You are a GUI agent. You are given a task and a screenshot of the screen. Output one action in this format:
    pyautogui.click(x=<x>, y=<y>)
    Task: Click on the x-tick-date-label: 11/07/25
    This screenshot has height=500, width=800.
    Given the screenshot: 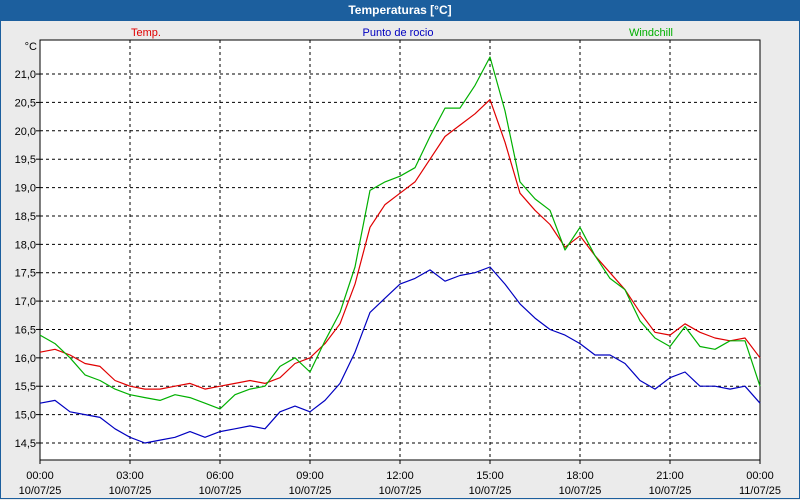 What is the action you would take?
    pyautogui.click(x=760, y=491)
    